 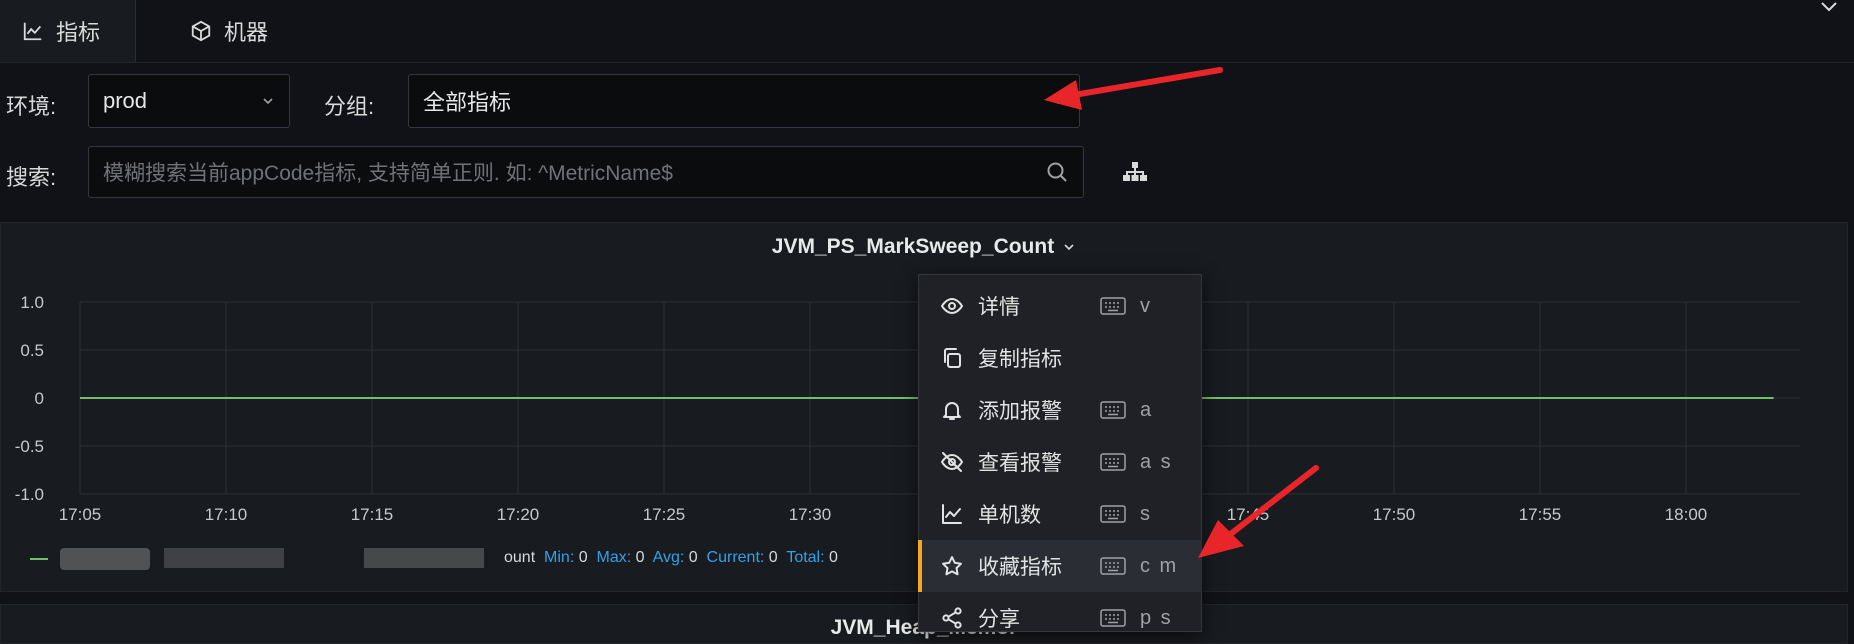 What do you see at coordinates (1147, 409) in the screenshot?
I see `menu-item-shortcut: a` at bounding box center [1147, 409].